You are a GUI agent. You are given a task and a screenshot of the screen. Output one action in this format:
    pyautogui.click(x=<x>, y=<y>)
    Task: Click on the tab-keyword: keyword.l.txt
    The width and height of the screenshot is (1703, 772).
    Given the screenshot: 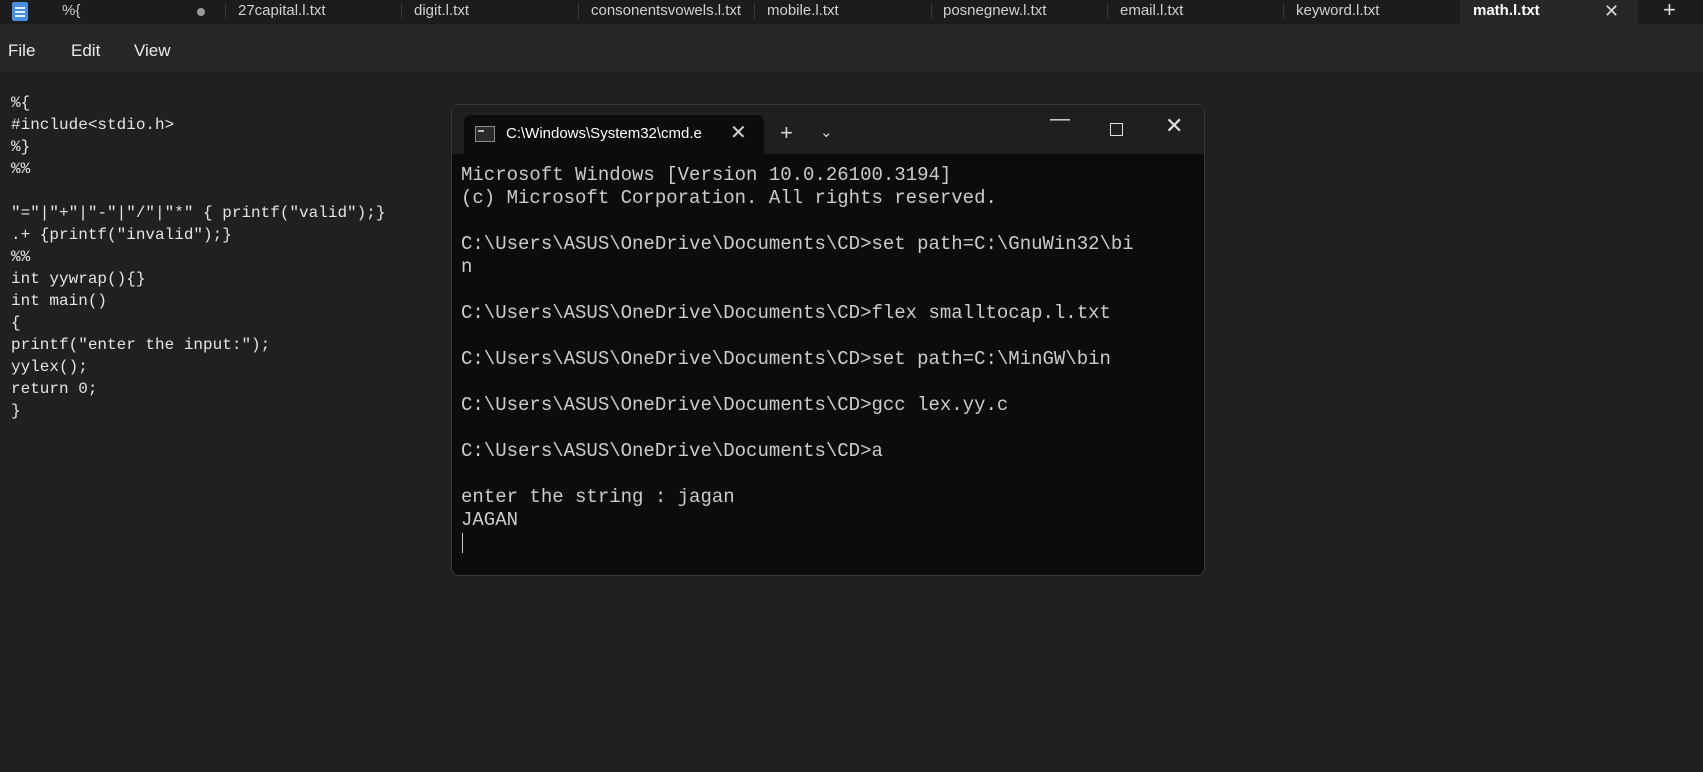 What is the action you would take?
    pyautogui.click(x=1337, y=12)
    